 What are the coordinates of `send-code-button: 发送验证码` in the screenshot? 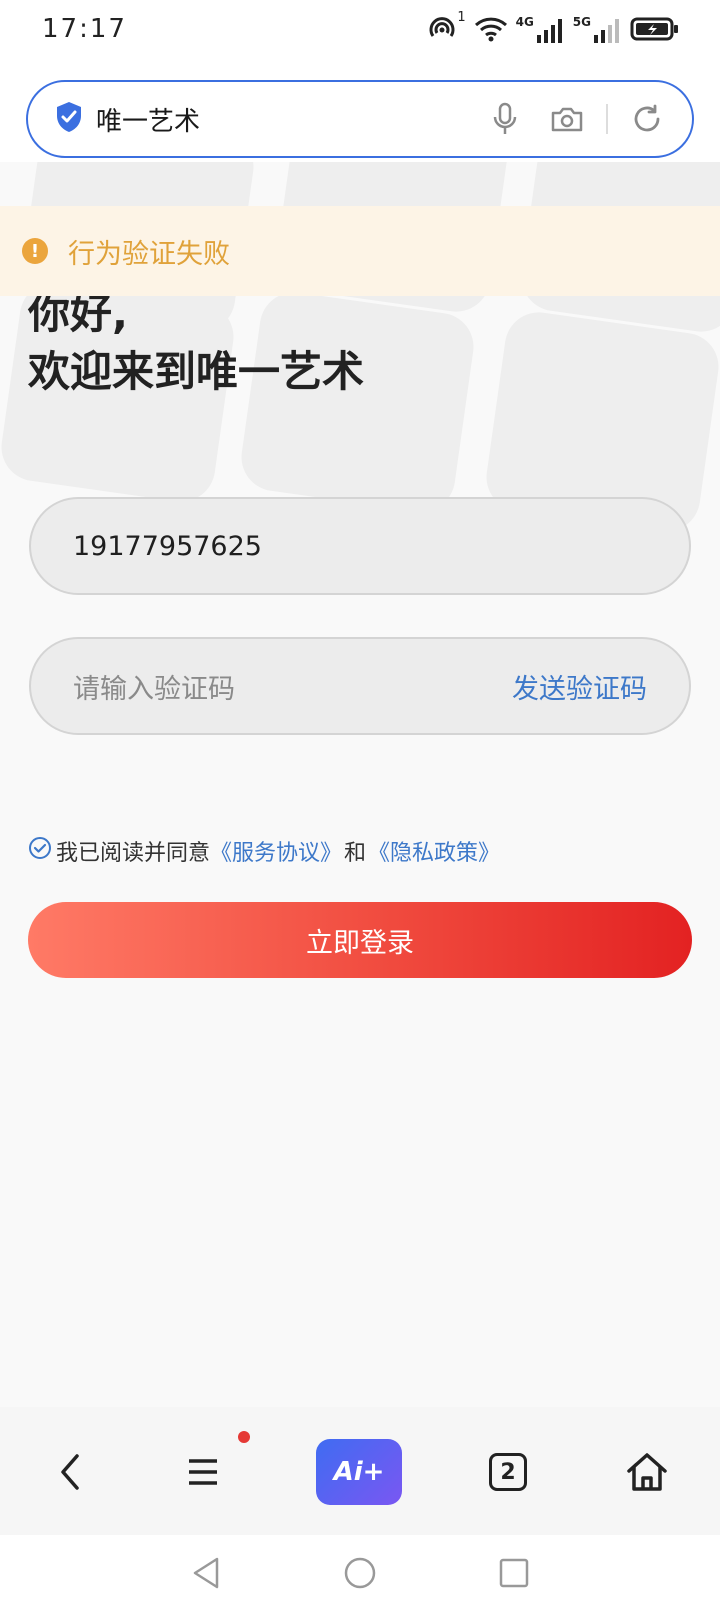 It's located at (579, 686).